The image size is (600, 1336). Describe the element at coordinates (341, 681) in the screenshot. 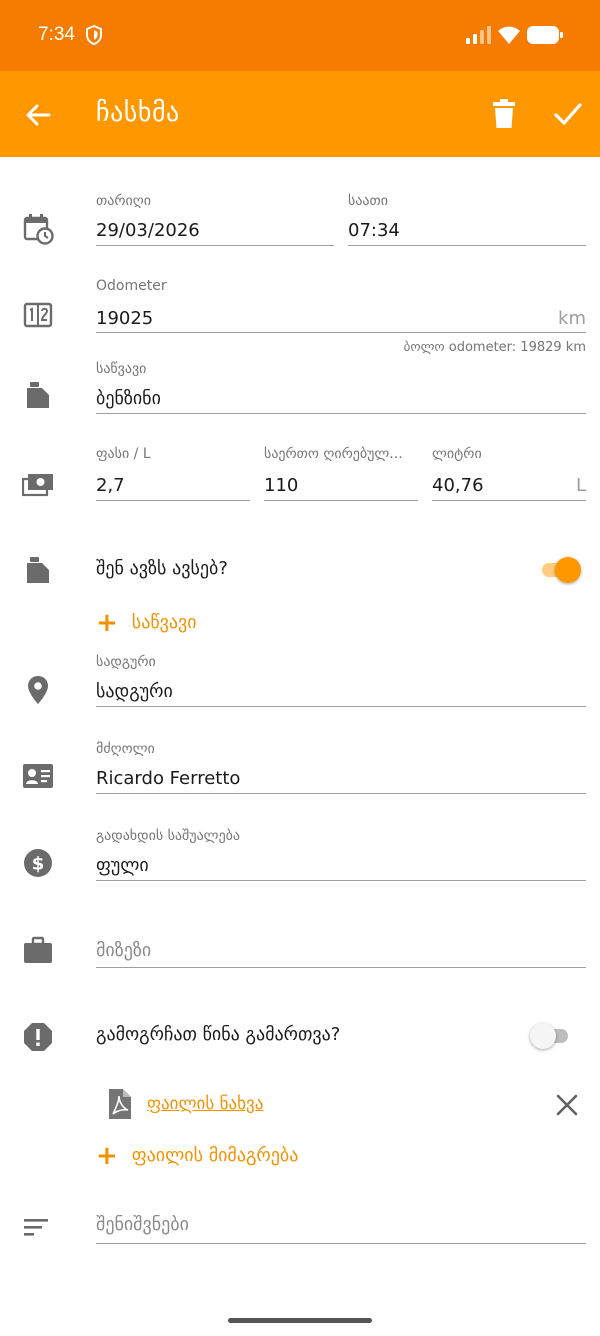

I see `station-field: სადგური სადგური` at that location.